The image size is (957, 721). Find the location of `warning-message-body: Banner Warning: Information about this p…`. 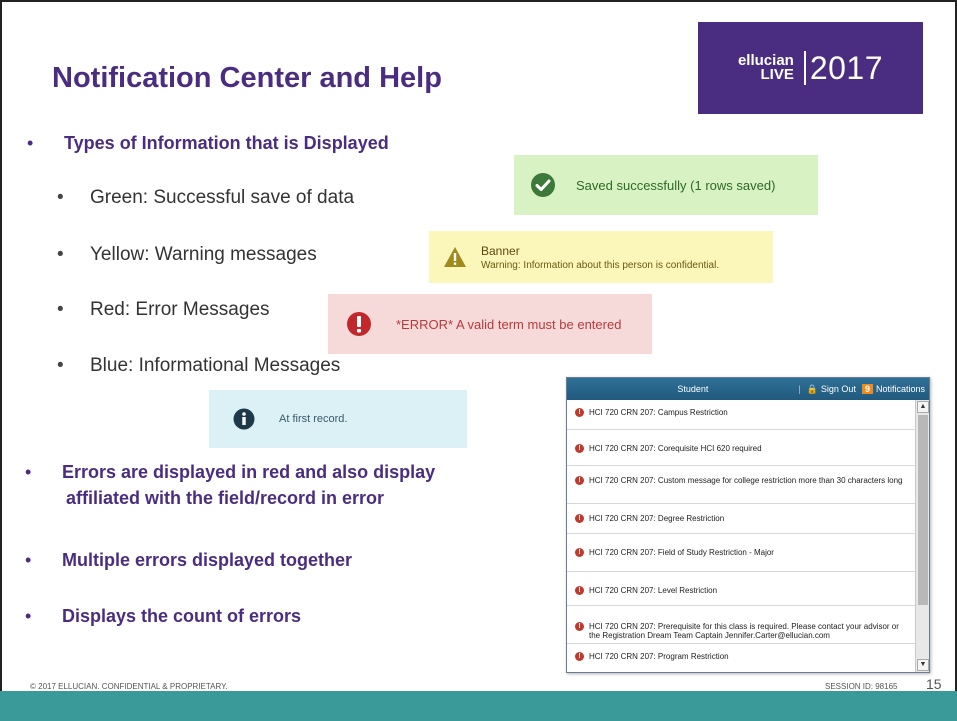

warning-message-body: Banner Warning: Information about this p… is located at coordinates (600, 257).